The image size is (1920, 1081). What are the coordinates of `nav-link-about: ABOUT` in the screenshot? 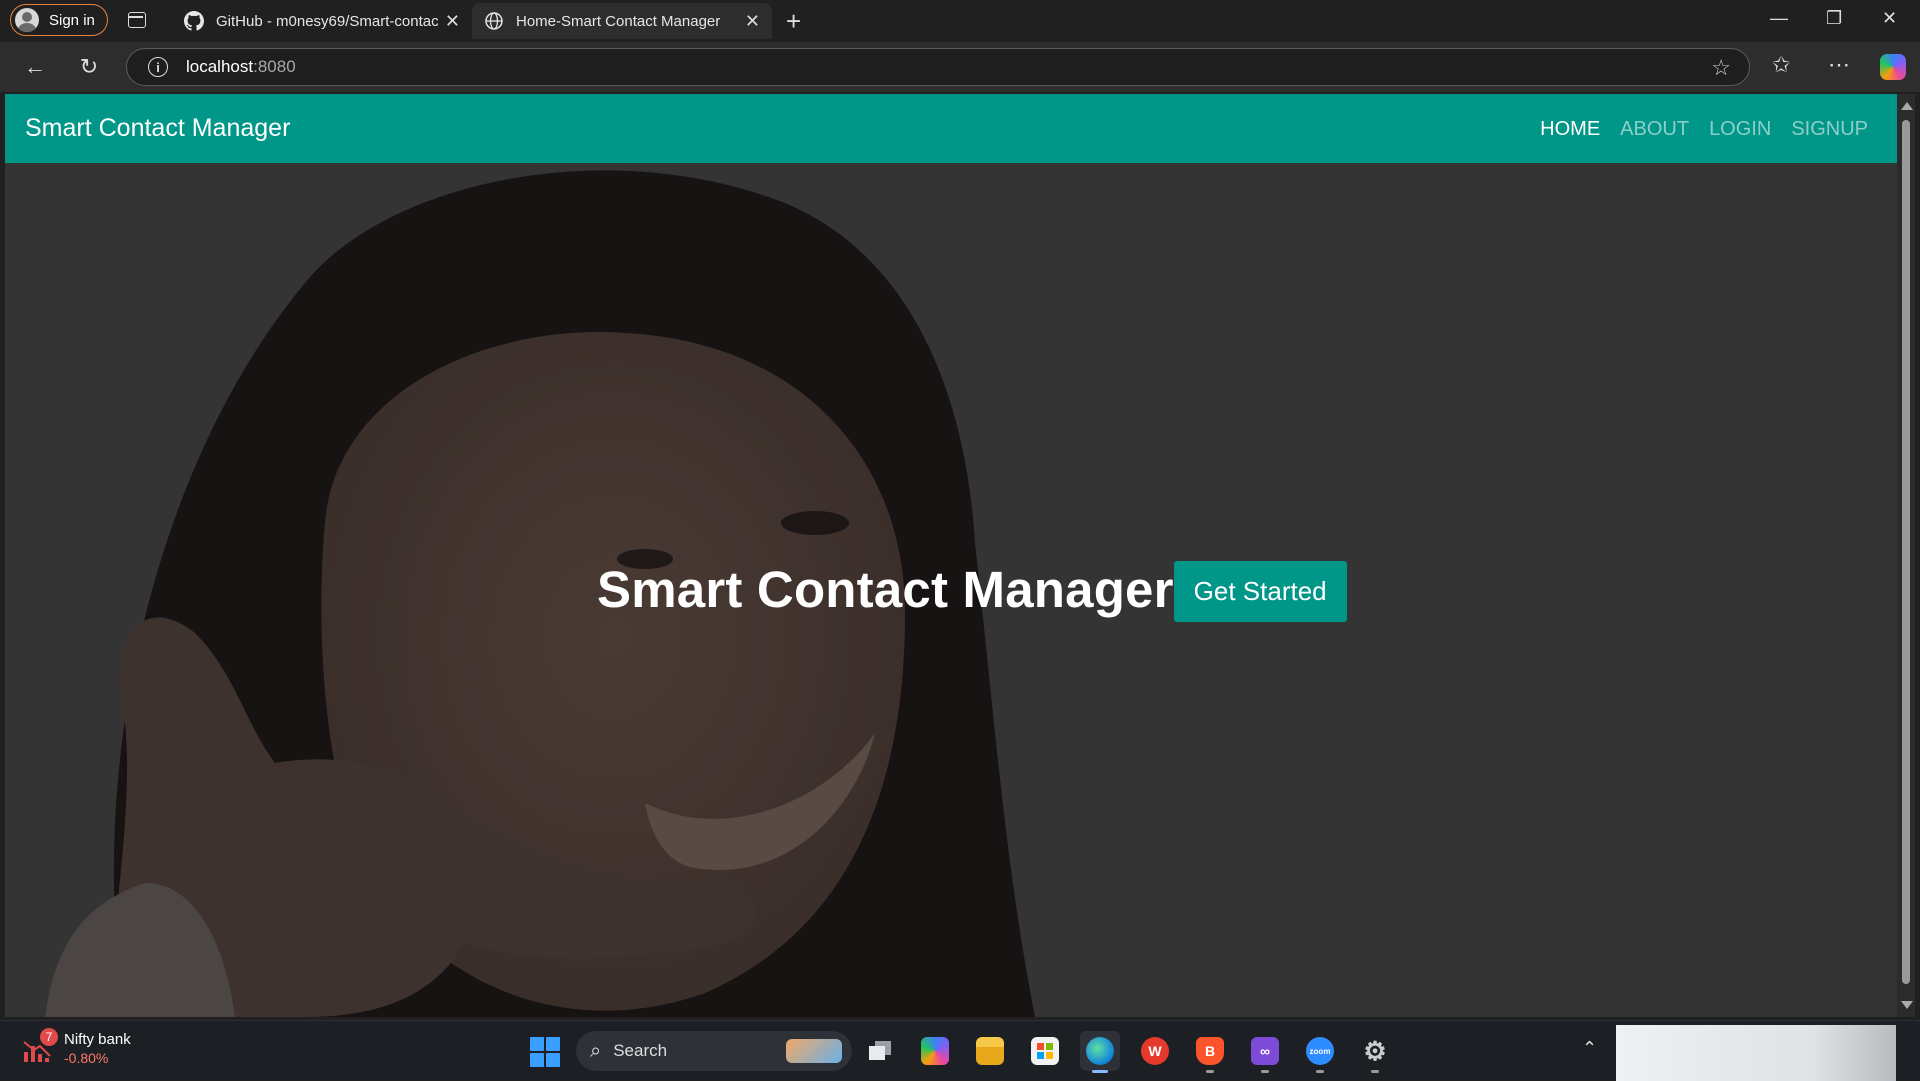 It's located at (1654, 129).